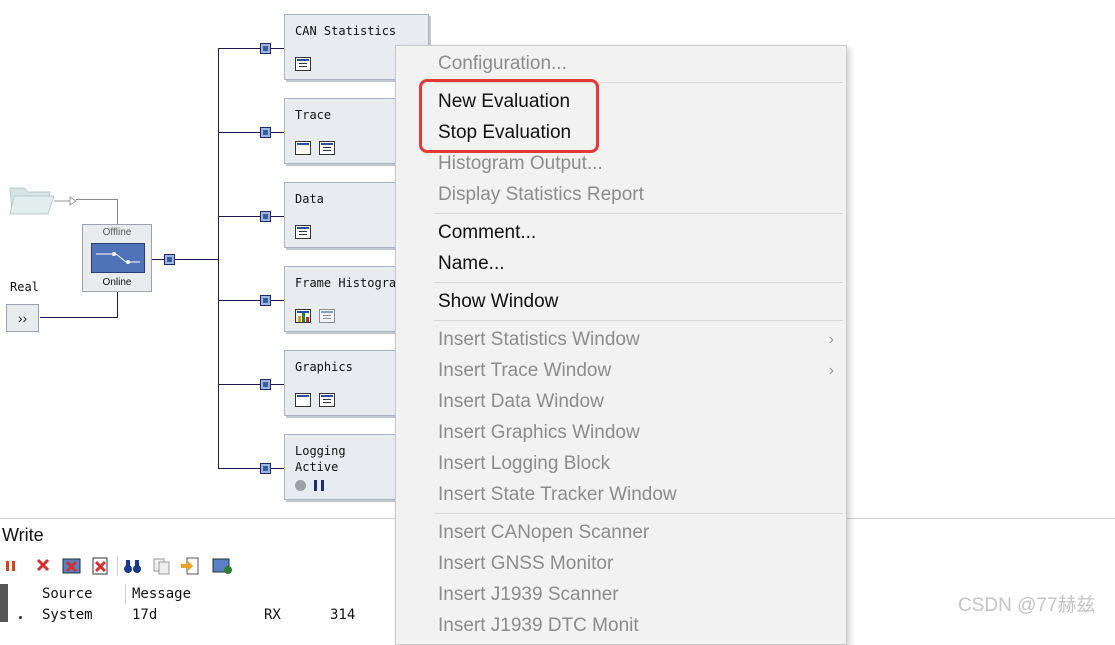  What do you see at coordinates (528, 595) in the screenshot?
I see `menu-item-insert-j1939-scanner: Insert J1939 Scanner` at bounding box center [528, 595].